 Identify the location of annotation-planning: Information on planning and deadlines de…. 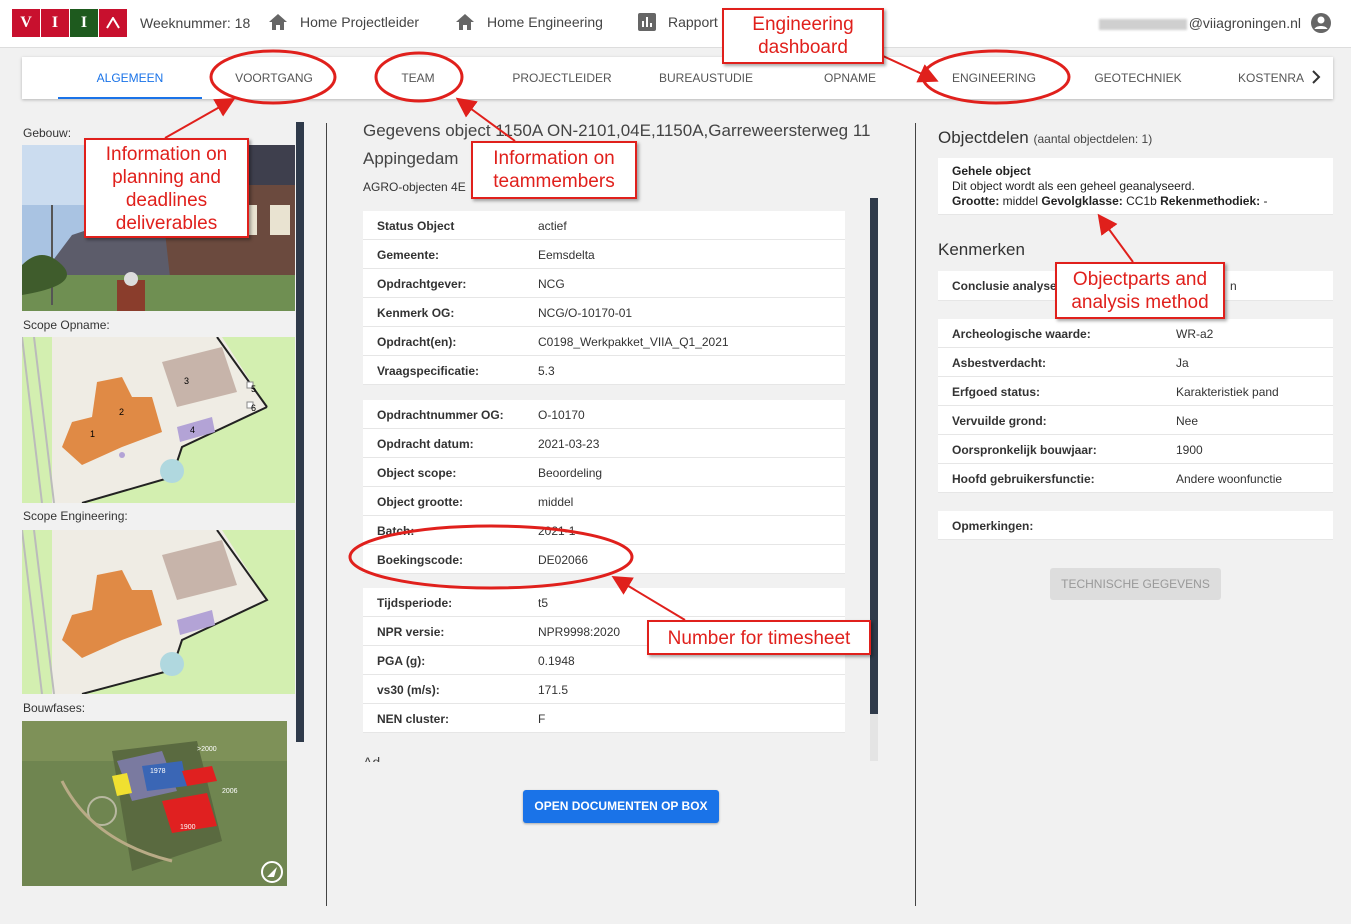
(166, 188).